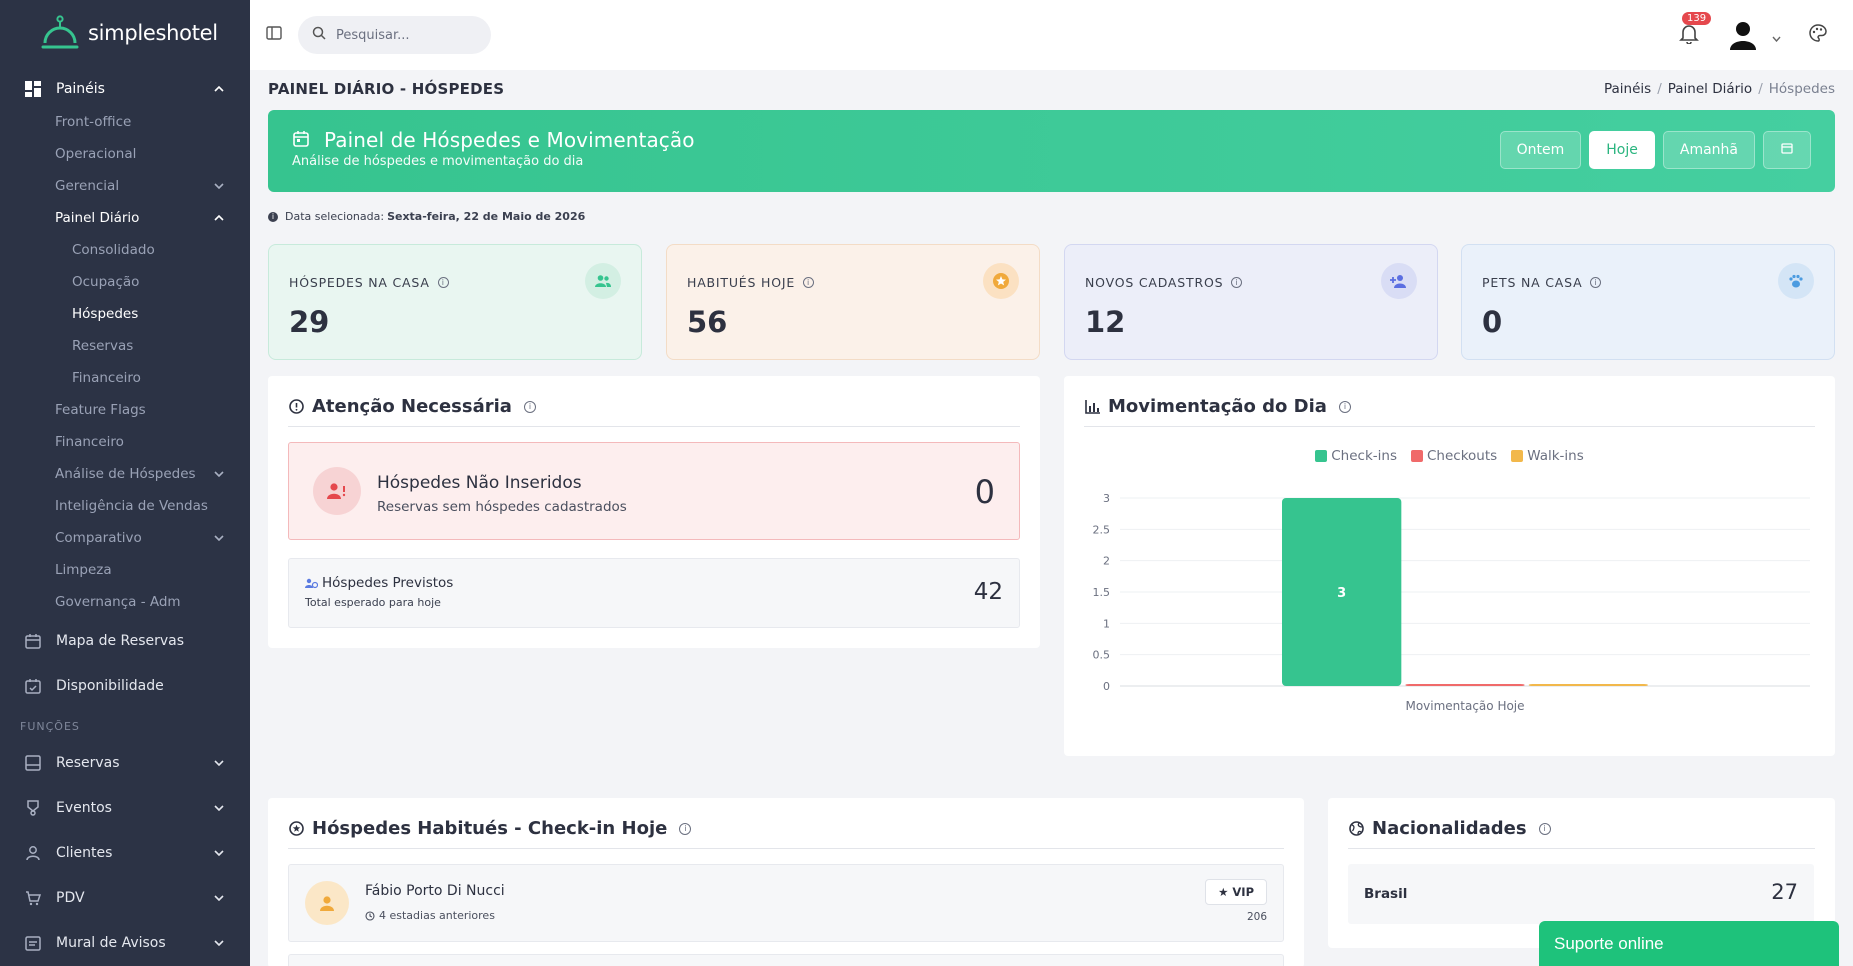 Image resolution: width=1853 pixels, height=966 pixels. Describe the element at coordinates (125, 186) in the screenshot. I see `sidebar-item-gerencial: Gerencial` at that location.